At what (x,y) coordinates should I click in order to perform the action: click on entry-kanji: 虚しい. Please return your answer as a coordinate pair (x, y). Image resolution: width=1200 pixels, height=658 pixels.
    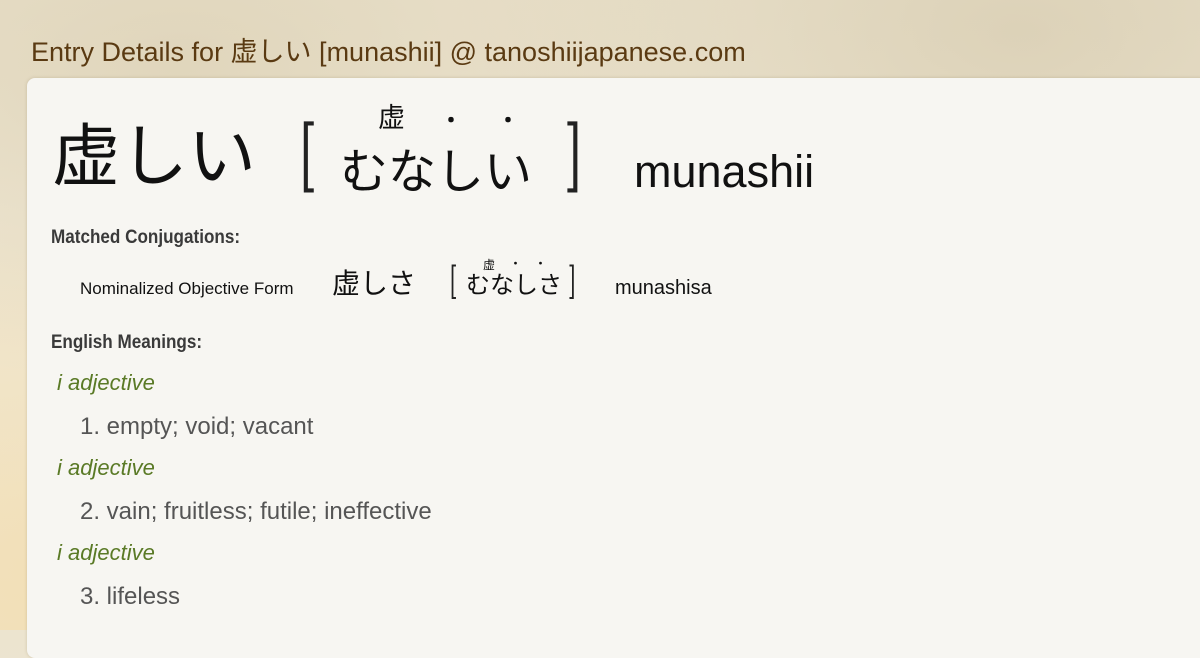
    Looking at the image, I should click on (154, 157).